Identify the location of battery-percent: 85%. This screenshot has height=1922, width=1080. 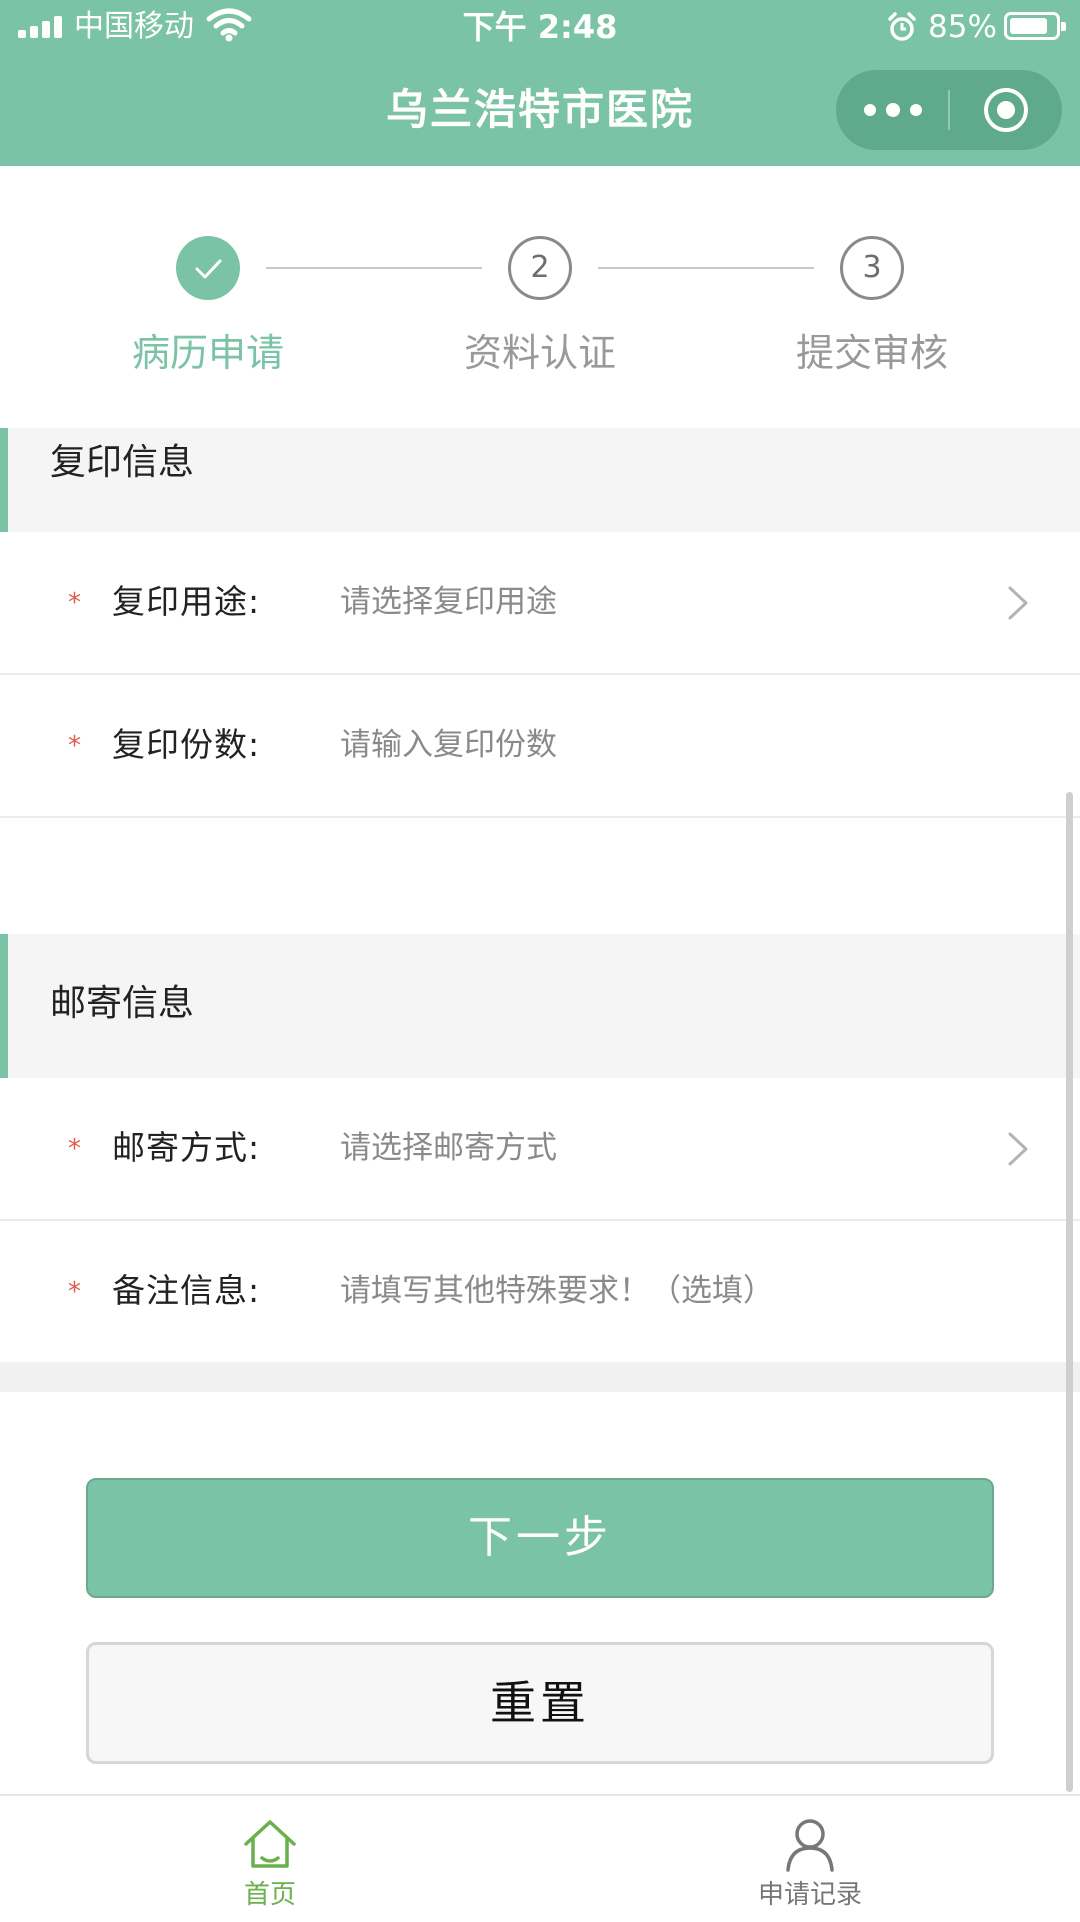
(962, 27).